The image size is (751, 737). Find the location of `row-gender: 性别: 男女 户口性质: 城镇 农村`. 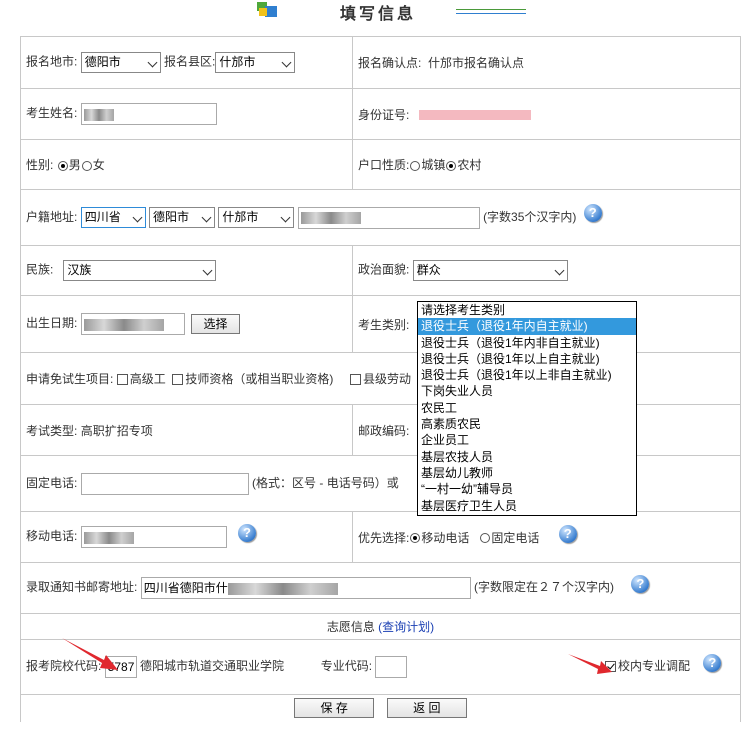

row-gender: 性别: 男女 户口性质: 城镇 农村 is located at coordinates (380, 164).